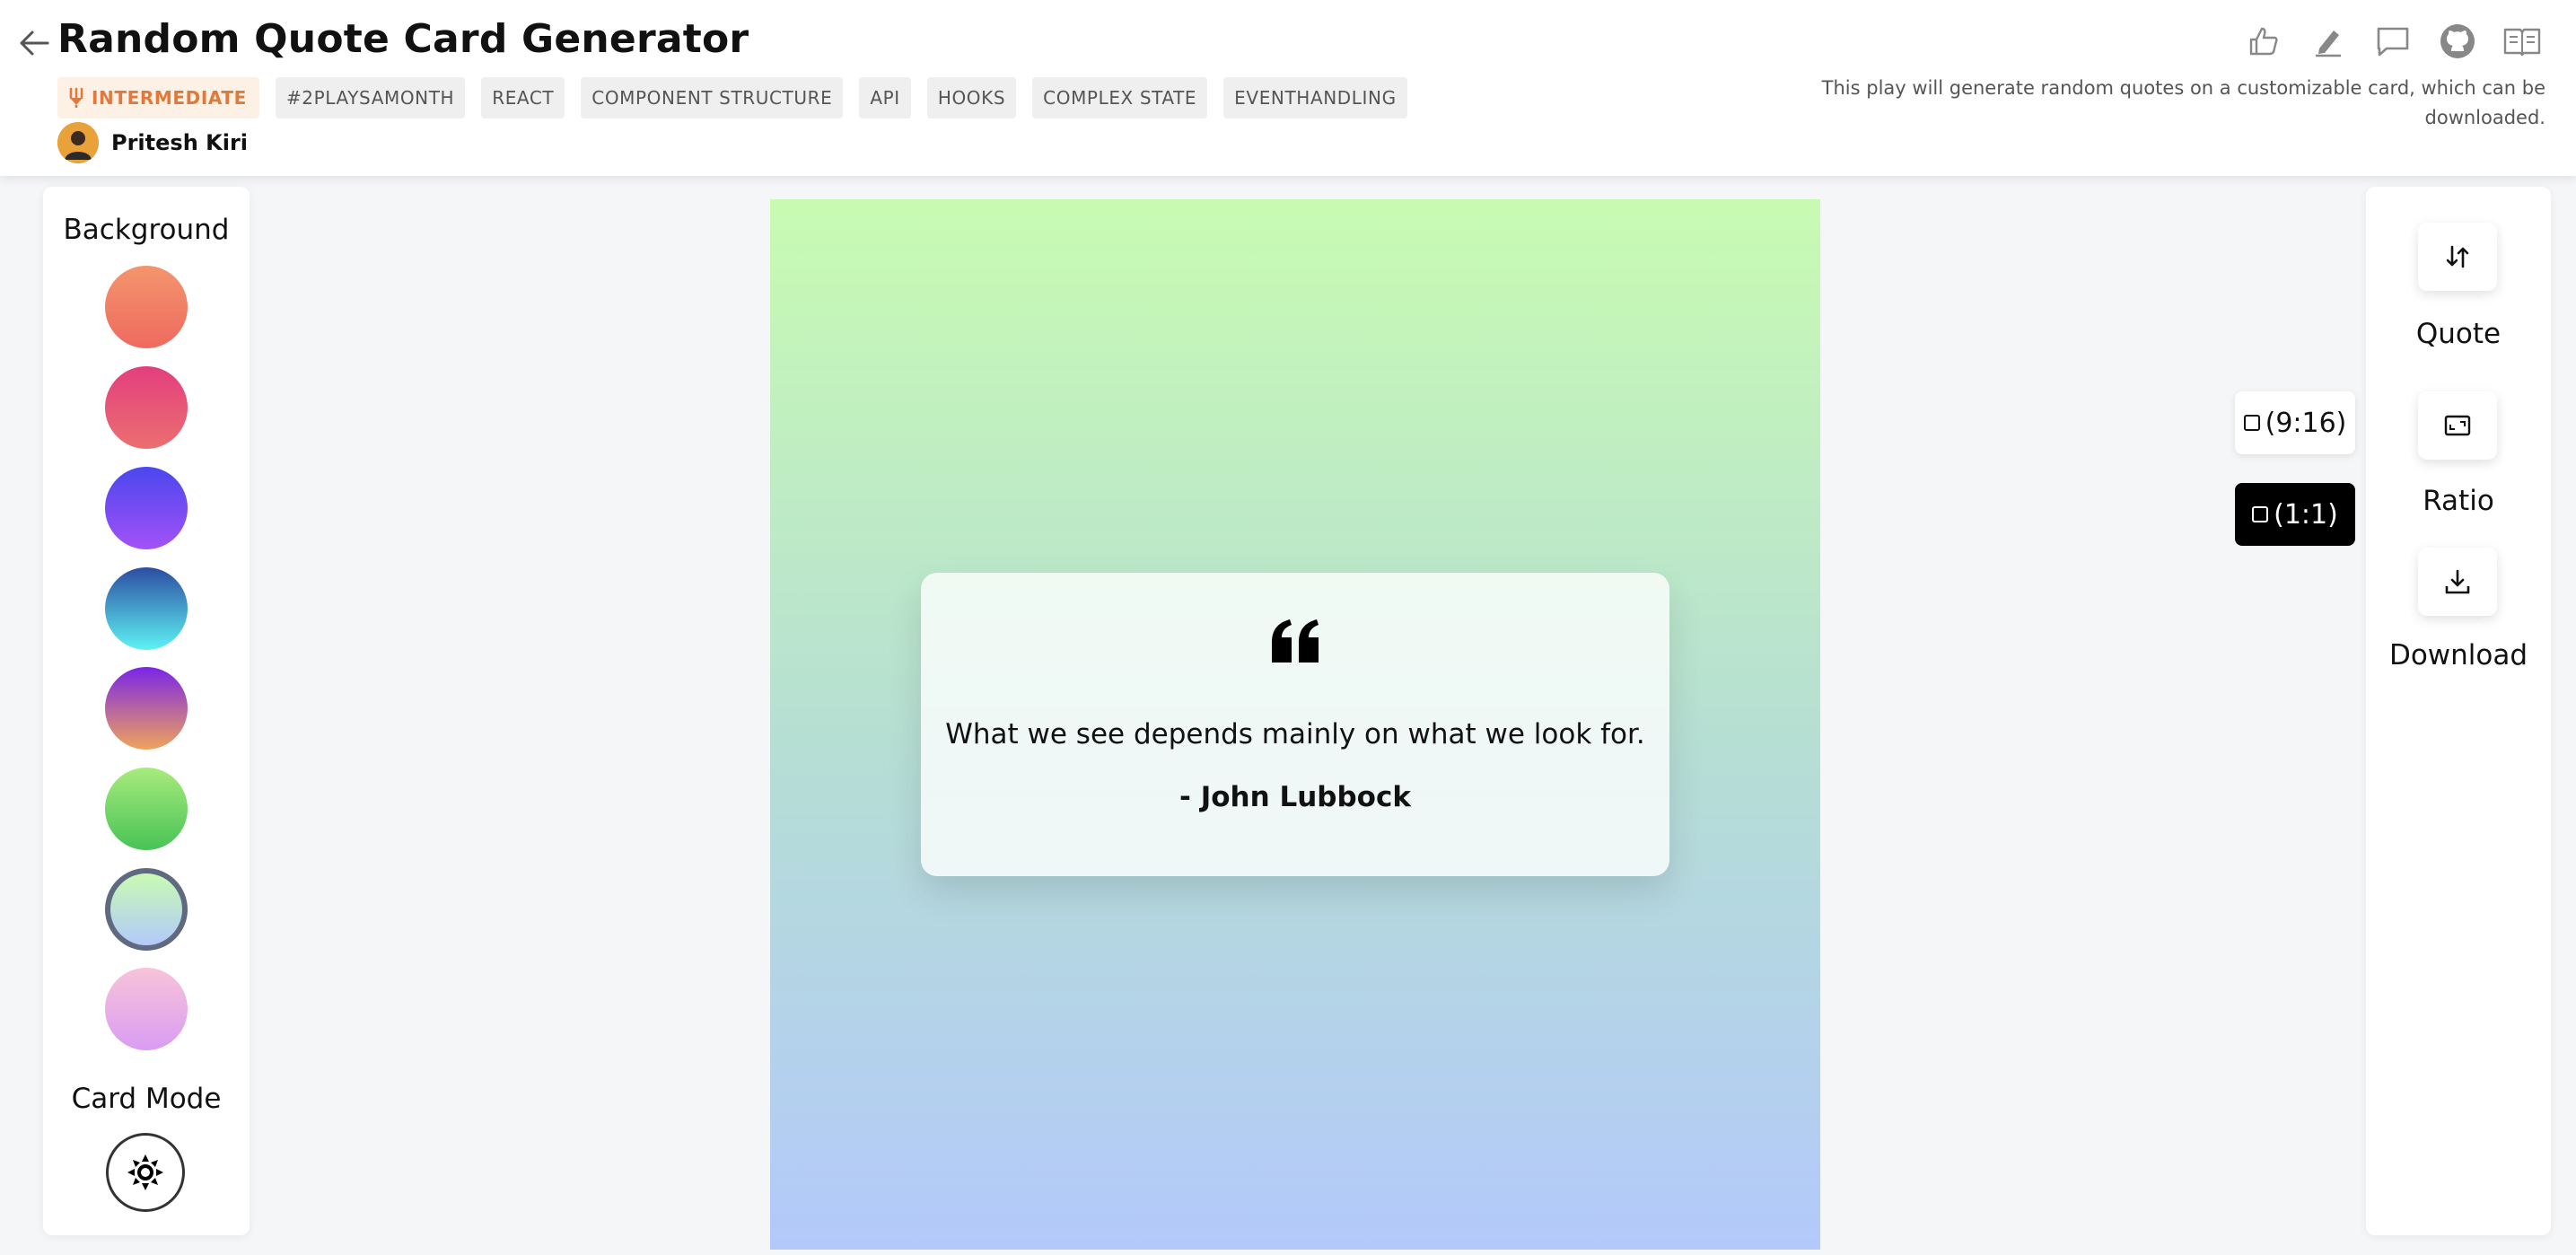 The height and width of the screenshot is (1255, 2576). I want to click on tag-react: REACT, so click(523, 98).